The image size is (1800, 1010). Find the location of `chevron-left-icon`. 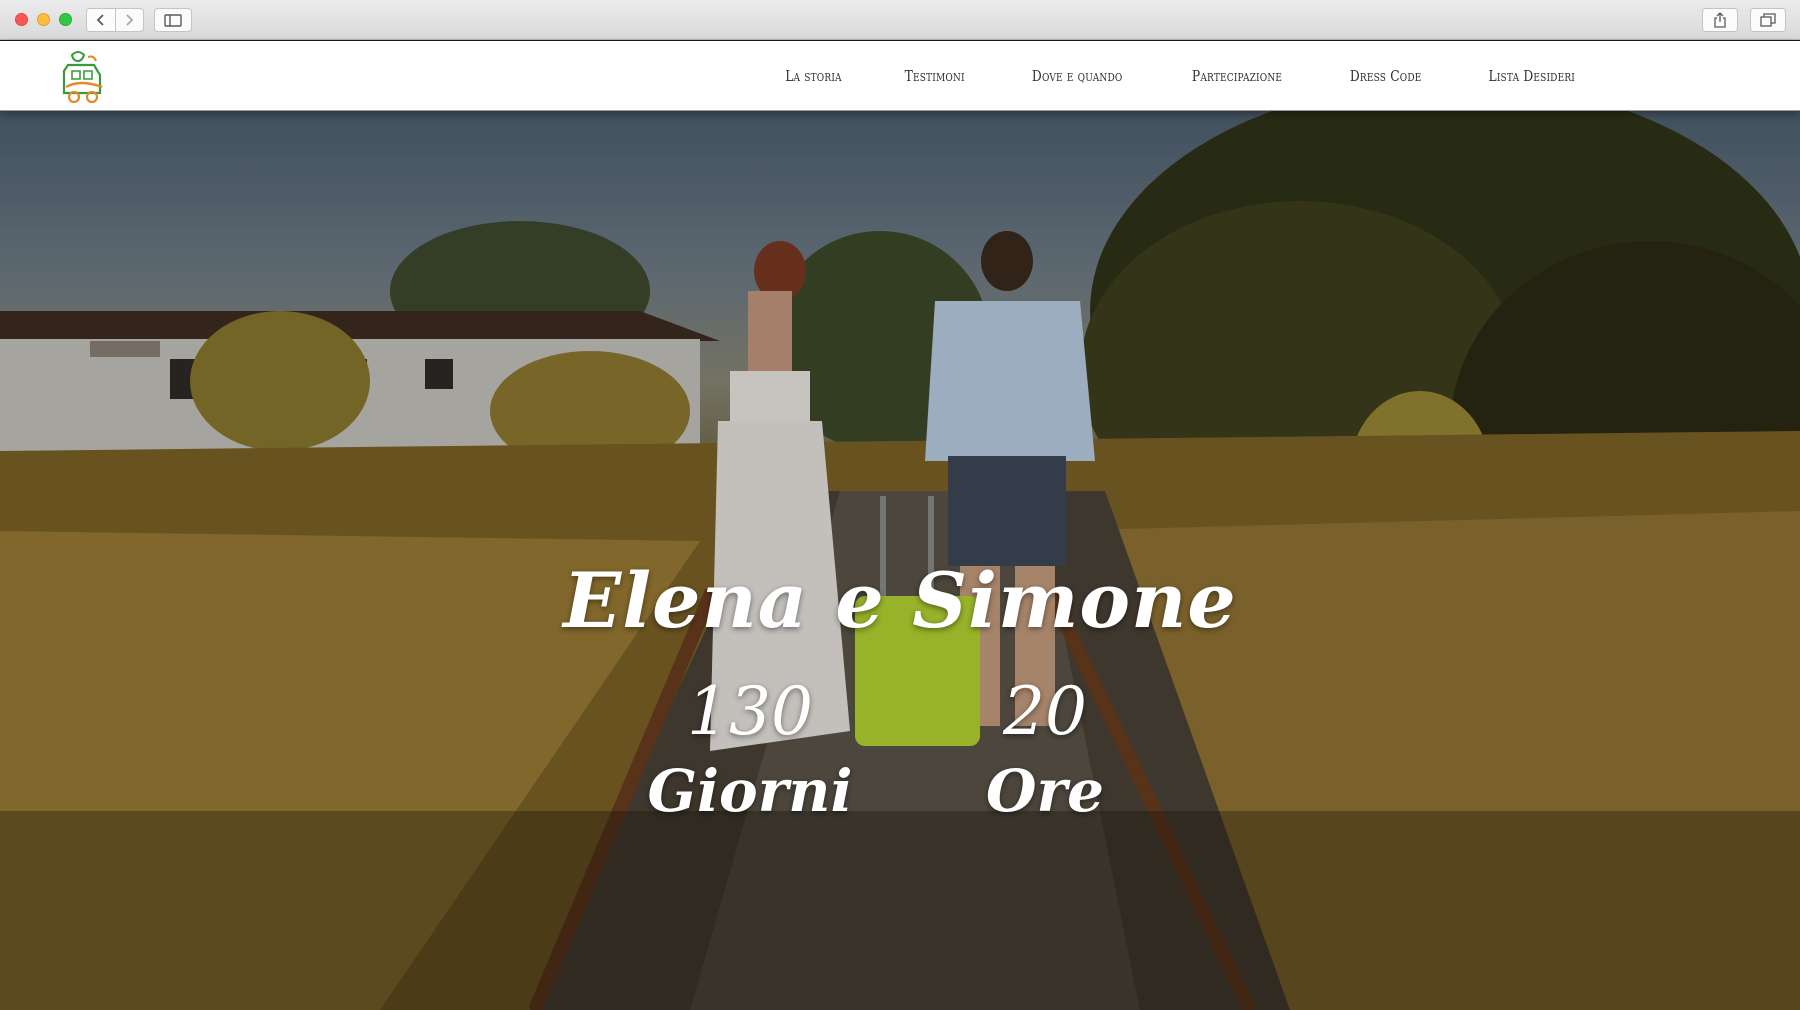

chevron-left-icon is located at coordinates (100, 20).